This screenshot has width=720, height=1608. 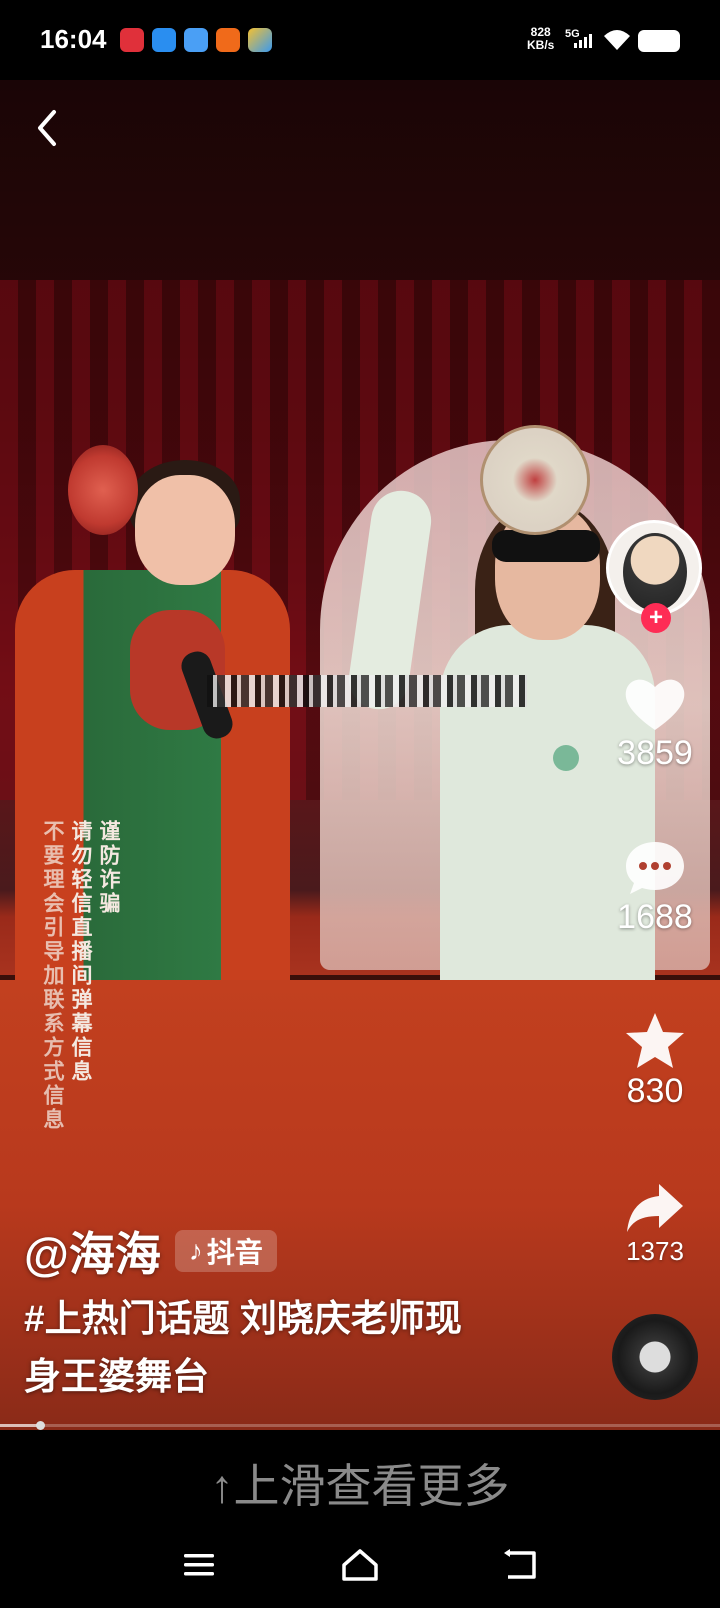 I want to click on anti-fraud-disclaimer: 谨防诈骗 请勿轻信直播间弹幕信息 不要理会引导加联系方式信息, so click(x=80, y=976).